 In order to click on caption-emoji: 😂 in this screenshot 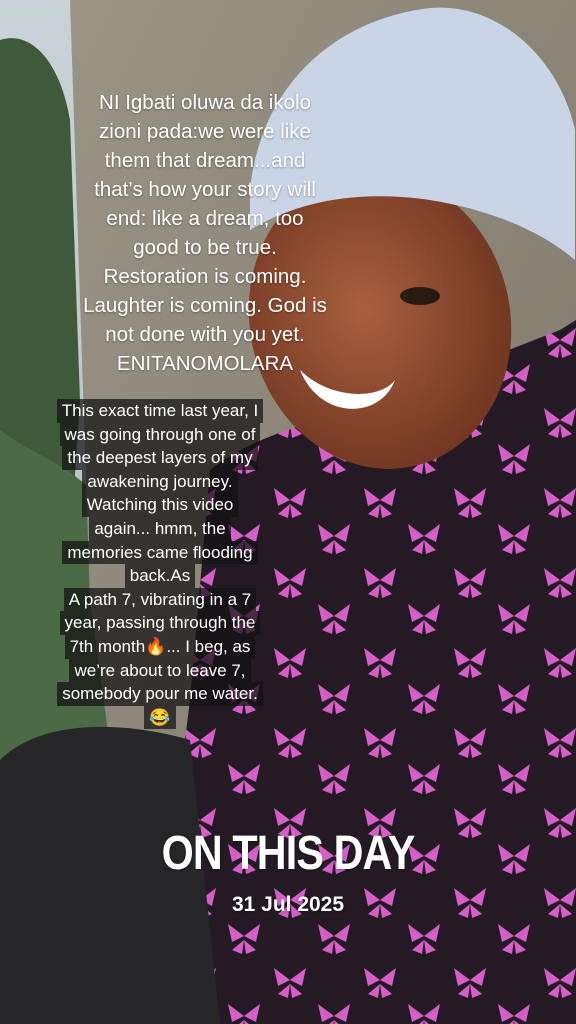, I will do `click(160, 717)`.